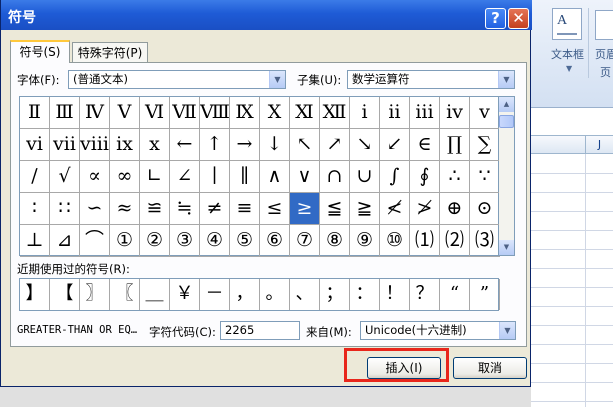 The height and width of the screenshot is (407, 613). What do you see at coordinates (395, 177) in the screenshot?
I see `symbol-cell: ∫` at bounding box center [395, 177].